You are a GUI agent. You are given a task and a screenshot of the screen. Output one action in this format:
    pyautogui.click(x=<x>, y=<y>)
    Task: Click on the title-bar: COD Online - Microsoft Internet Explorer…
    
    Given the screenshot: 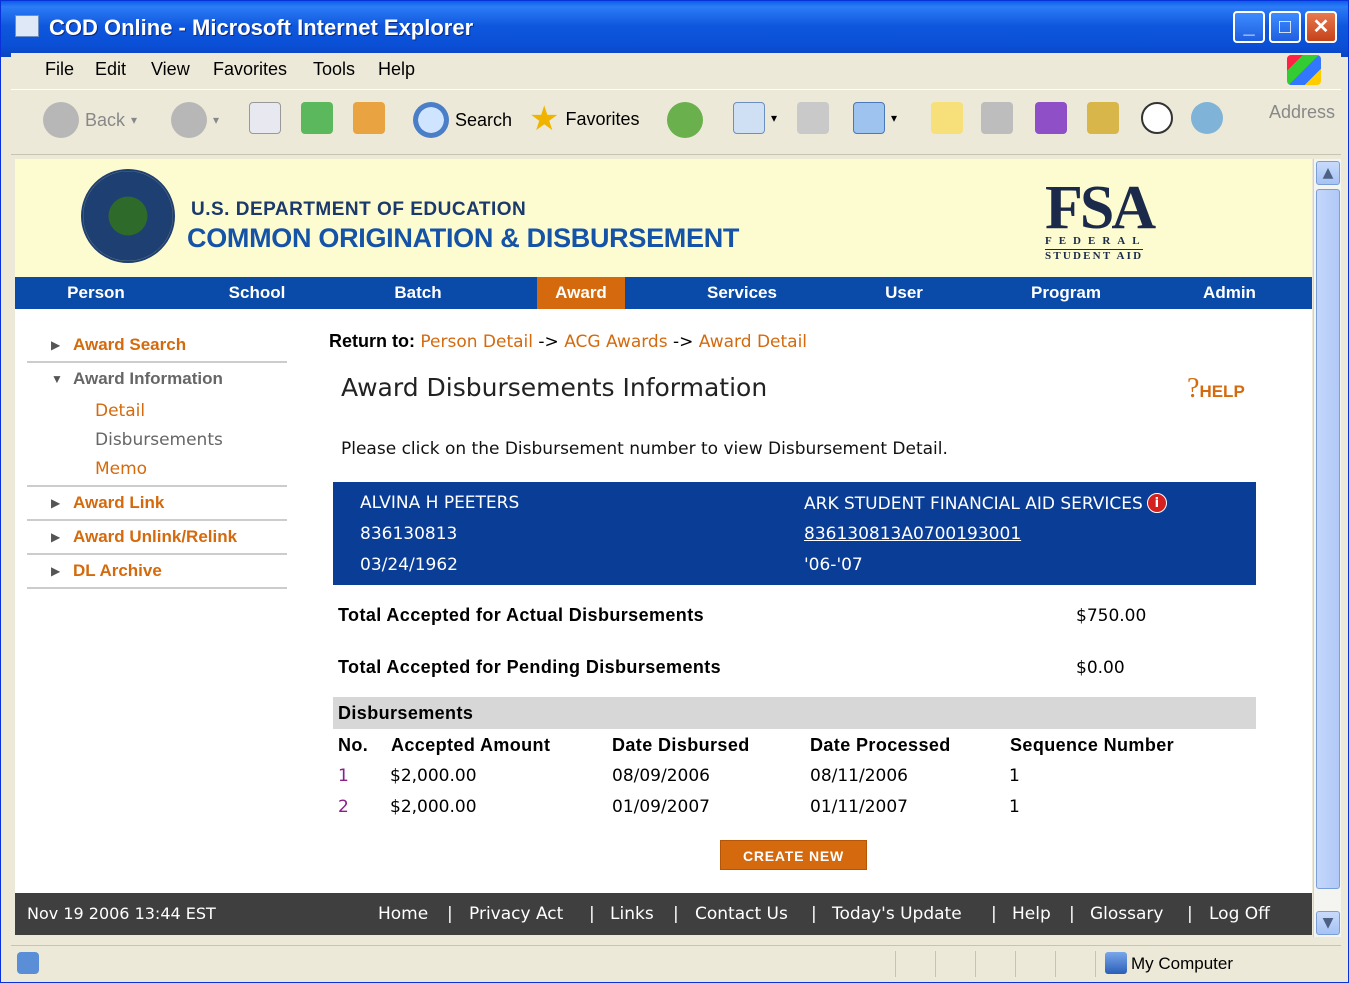 What is the action you would take?
    pyautogui.click(x=674, y=29)
    